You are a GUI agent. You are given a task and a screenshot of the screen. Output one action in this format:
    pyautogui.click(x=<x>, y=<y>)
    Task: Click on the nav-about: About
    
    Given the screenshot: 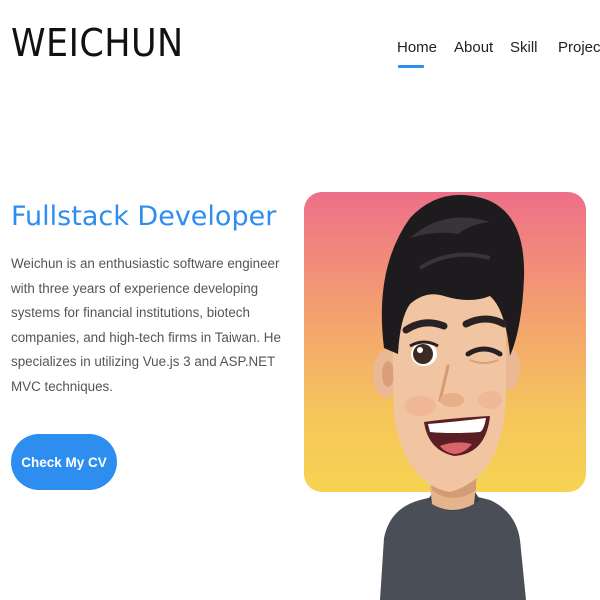 What is the action you would take?
    pyautogui.click(x=473, y=48)
    